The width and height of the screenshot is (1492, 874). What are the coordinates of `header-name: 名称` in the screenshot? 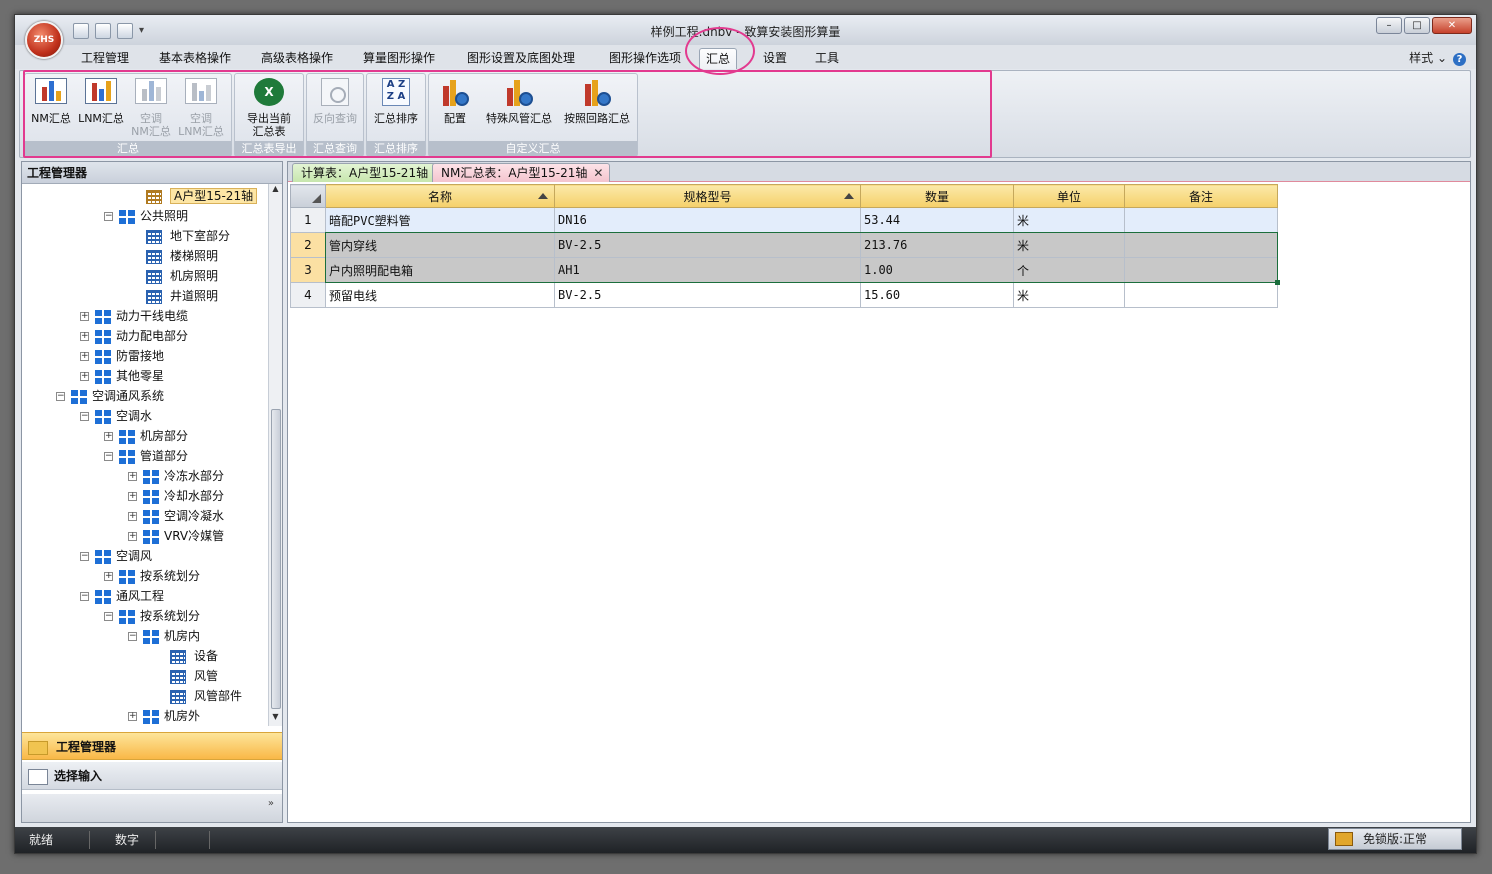 It's located at (440, 196).